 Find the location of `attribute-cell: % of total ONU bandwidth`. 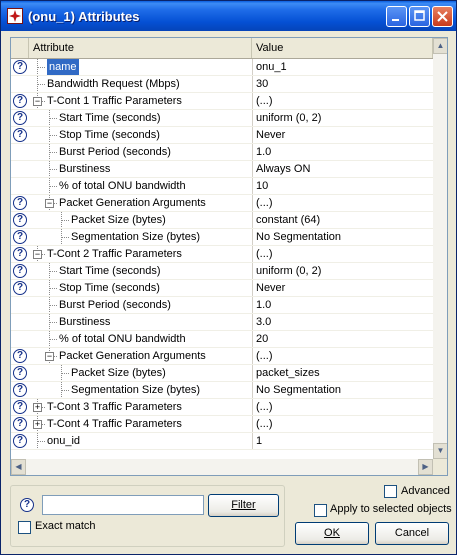

attribute-cell: % of total ONU bandwidth is located at coordinates (139, 186).